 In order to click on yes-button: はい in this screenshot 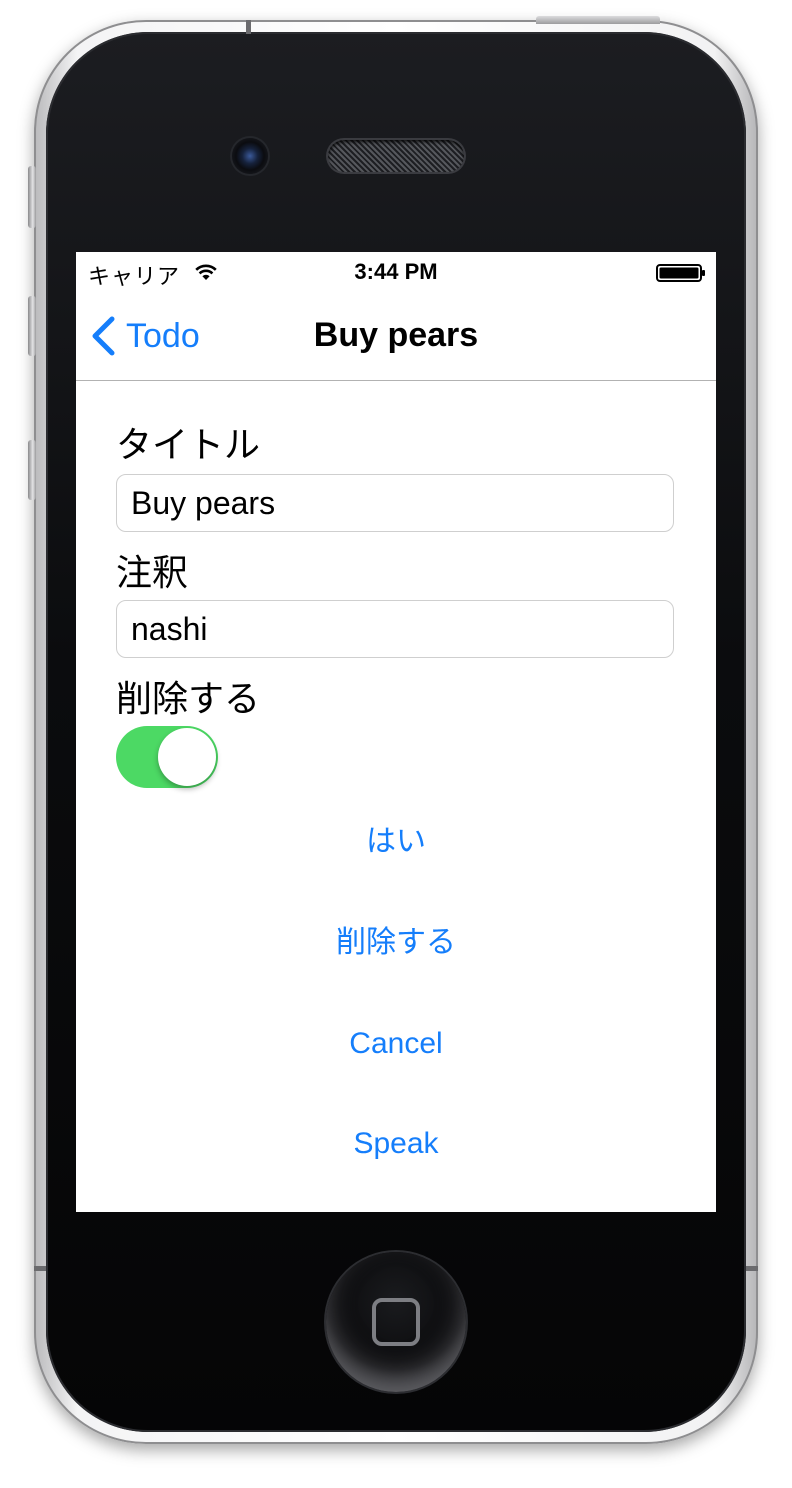, I will do `click(396, 842)`.